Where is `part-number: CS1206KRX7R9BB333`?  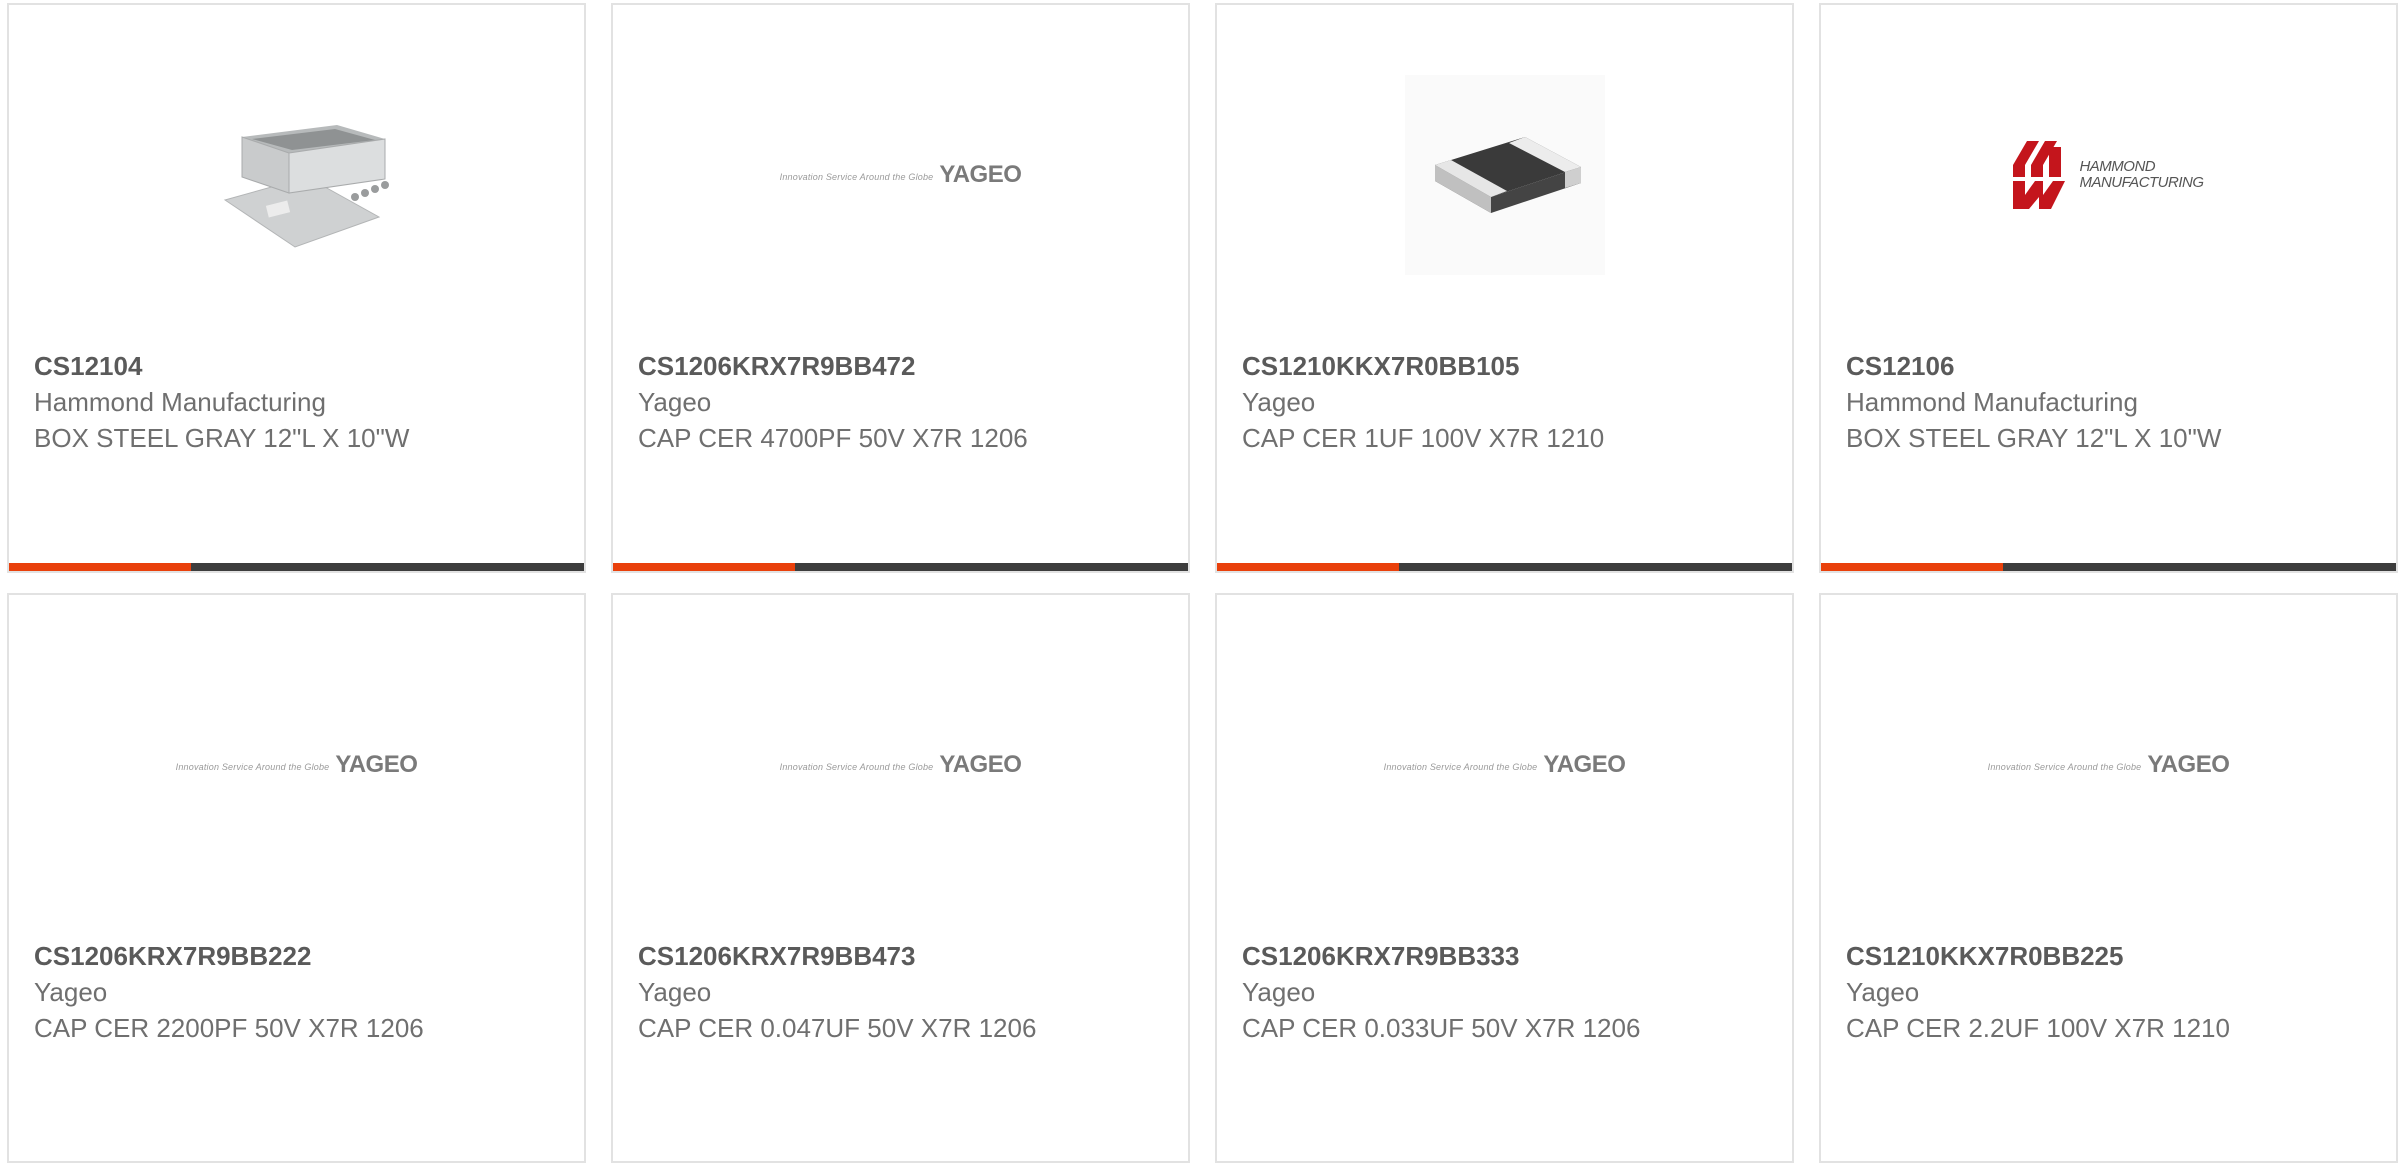 part-number: CS1206KRX7R9BB333 is located at coordinates (1442, 956).